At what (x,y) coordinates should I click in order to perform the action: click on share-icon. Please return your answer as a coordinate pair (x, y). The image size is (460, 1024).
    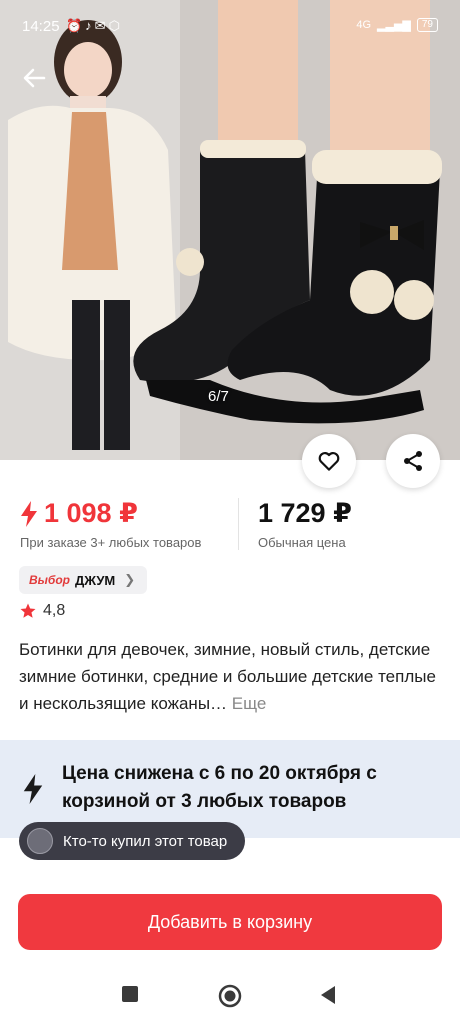
    Looking at the image, I should click on (413, 461).